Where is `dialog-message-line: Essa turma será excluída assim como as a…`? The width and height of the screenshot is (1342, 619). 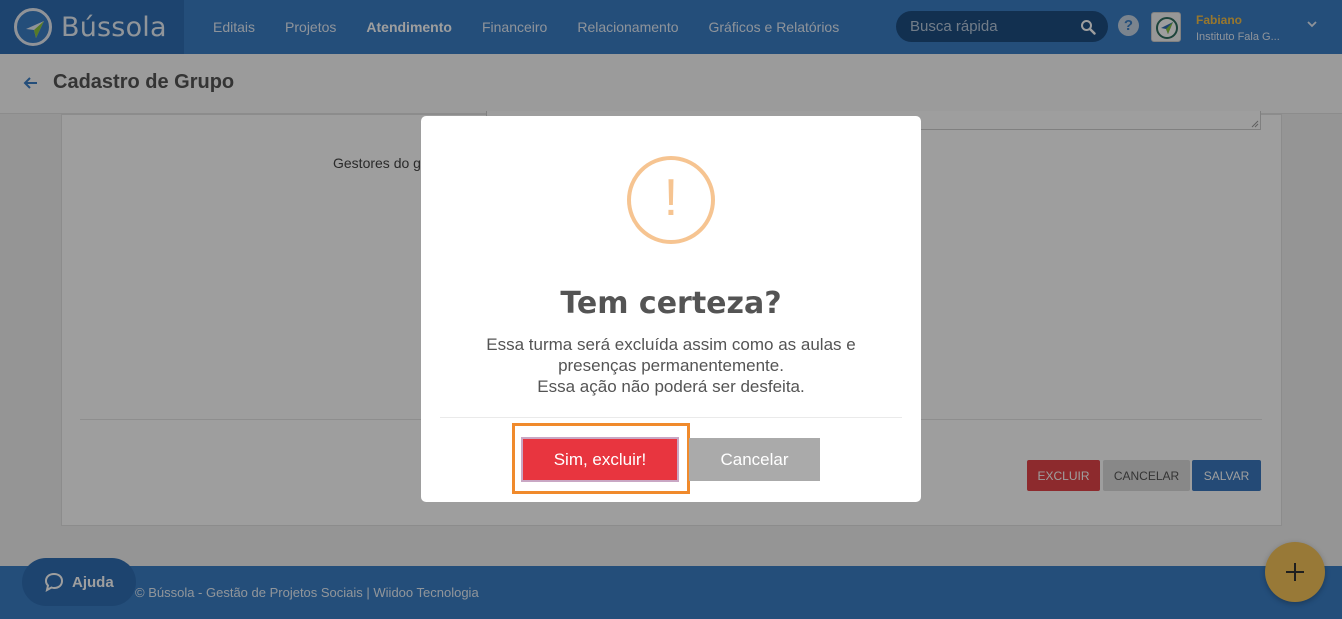
dialog-message-line: Essa turma será excluída assim como as a… is located at coordinates (671, 344).